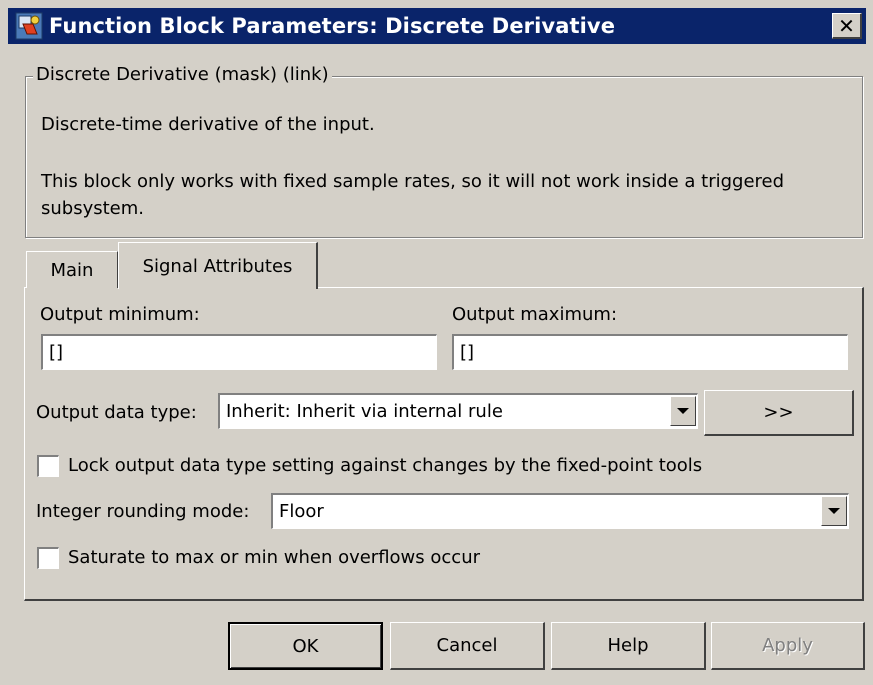 This screenshot has height=685, width=873. I want to click on output-max-label: Output maximum:, so click(535, 314).